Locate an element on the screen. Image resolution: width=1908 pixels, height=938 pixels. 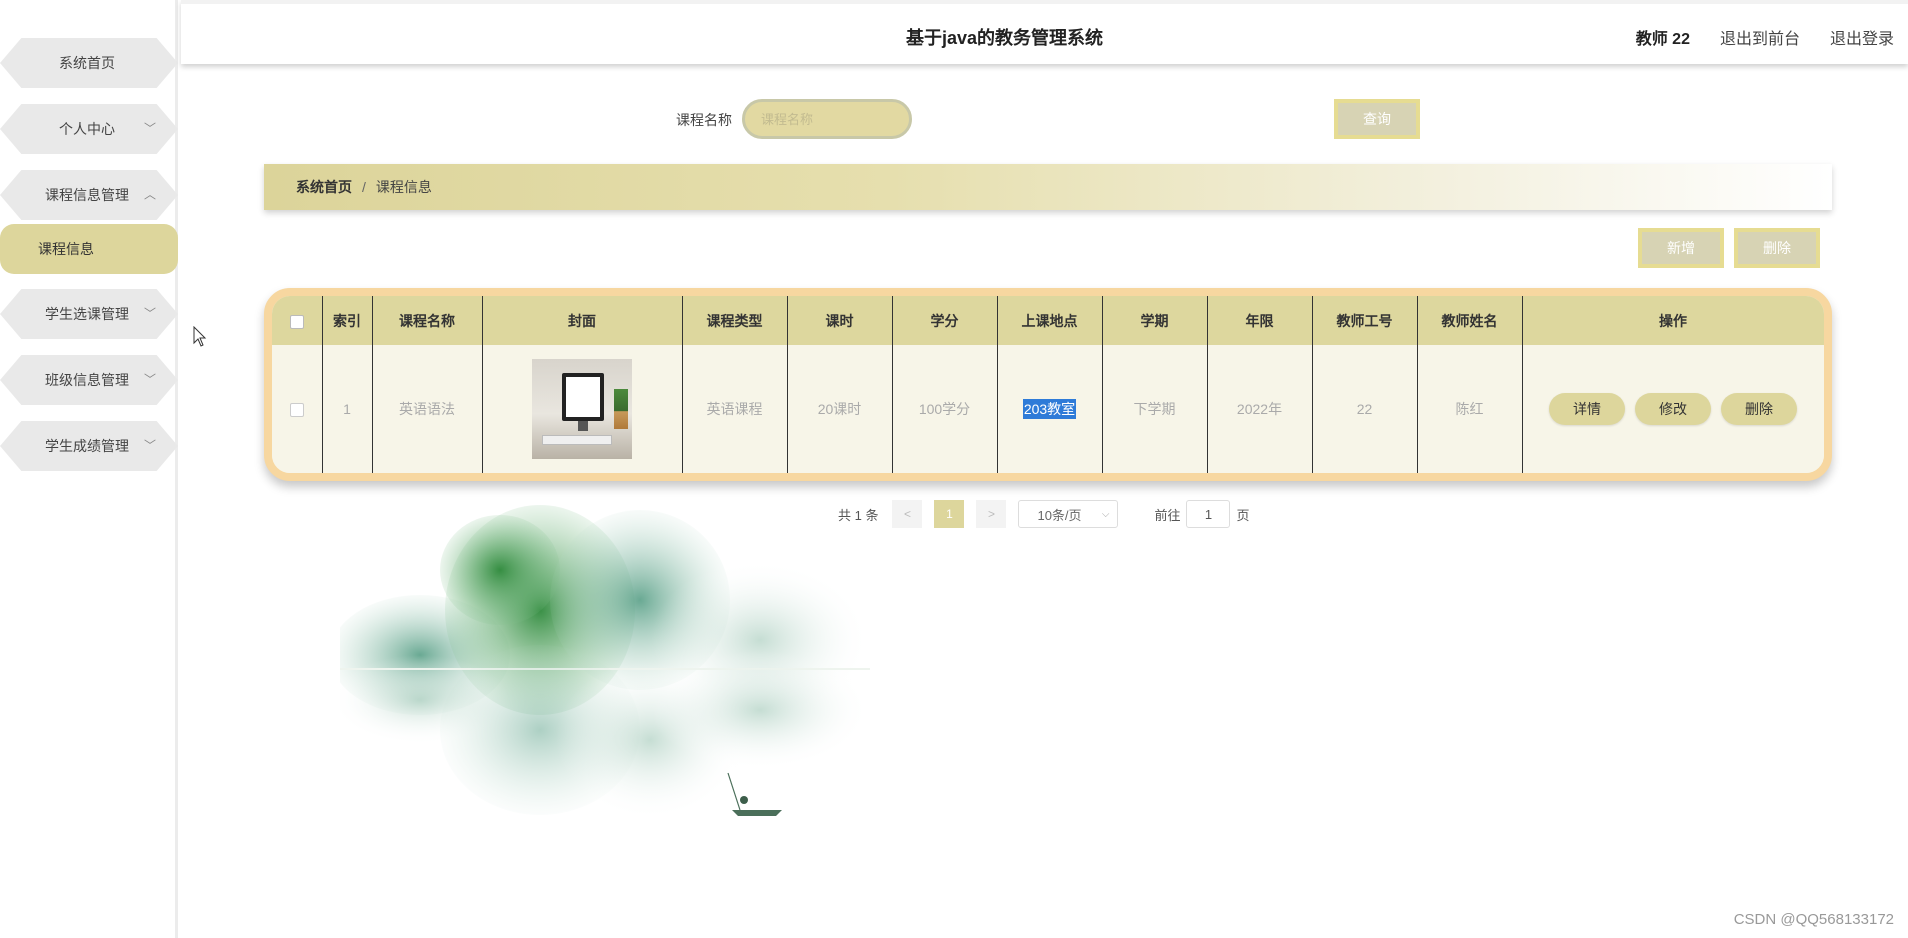
sidebar-item-course-selection: 学生选课管理 ﹀ is located at coordinates (89, 314).